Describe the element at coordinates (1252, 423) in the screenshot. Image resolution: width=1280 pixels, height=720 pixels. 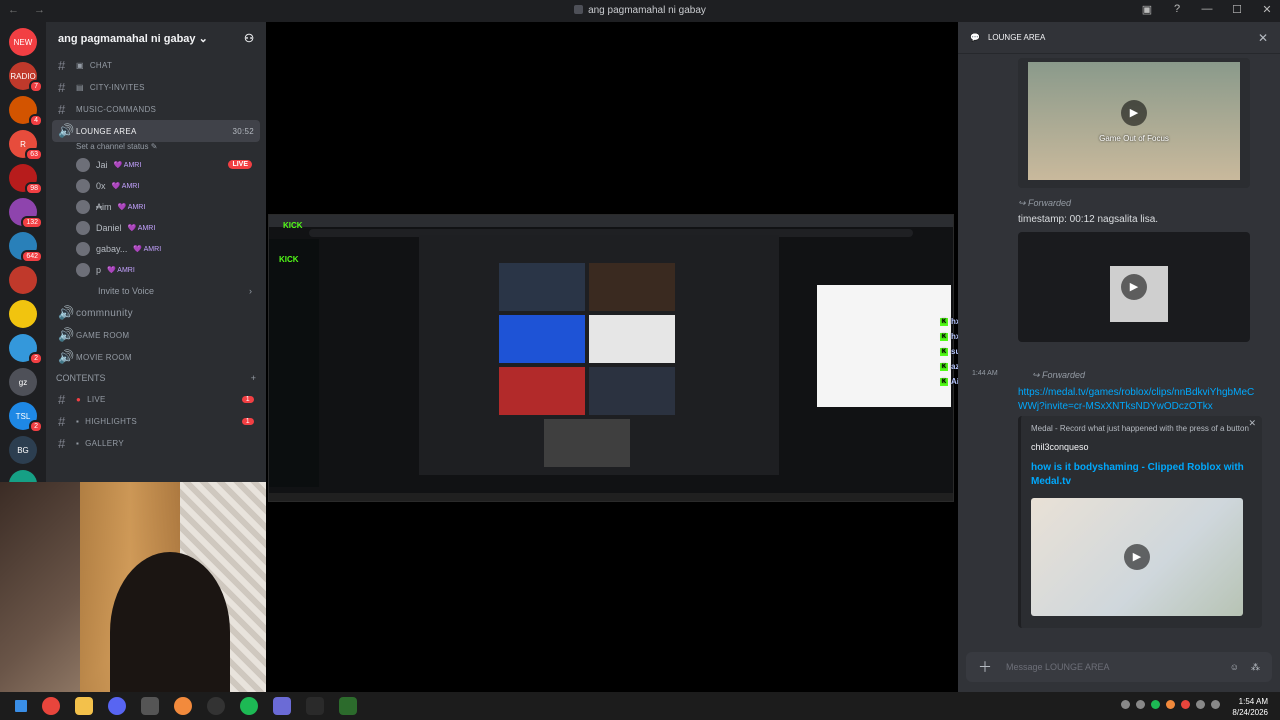
I see `close-embed-icon: ✕` at that location.